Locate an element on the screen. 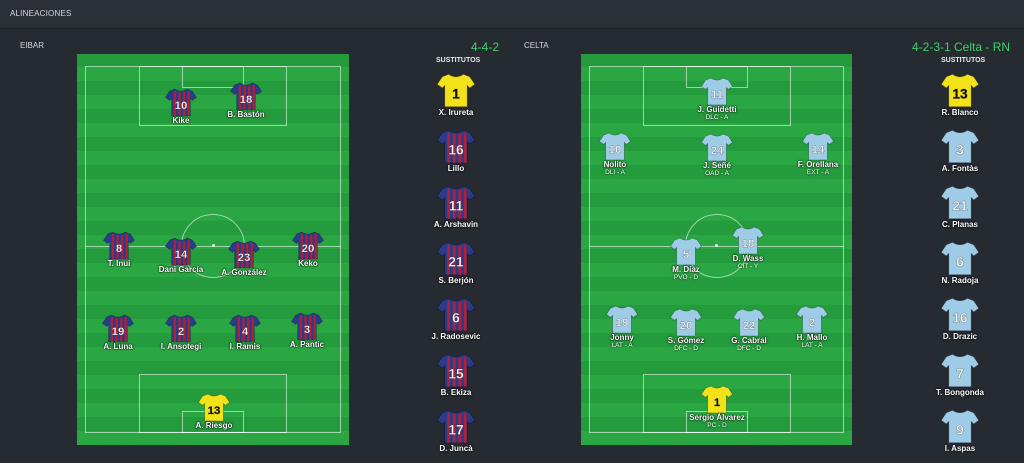 The image size is (1024, 463). sub-home: 6 J. Radosevic is located at coordinates (456, 319).